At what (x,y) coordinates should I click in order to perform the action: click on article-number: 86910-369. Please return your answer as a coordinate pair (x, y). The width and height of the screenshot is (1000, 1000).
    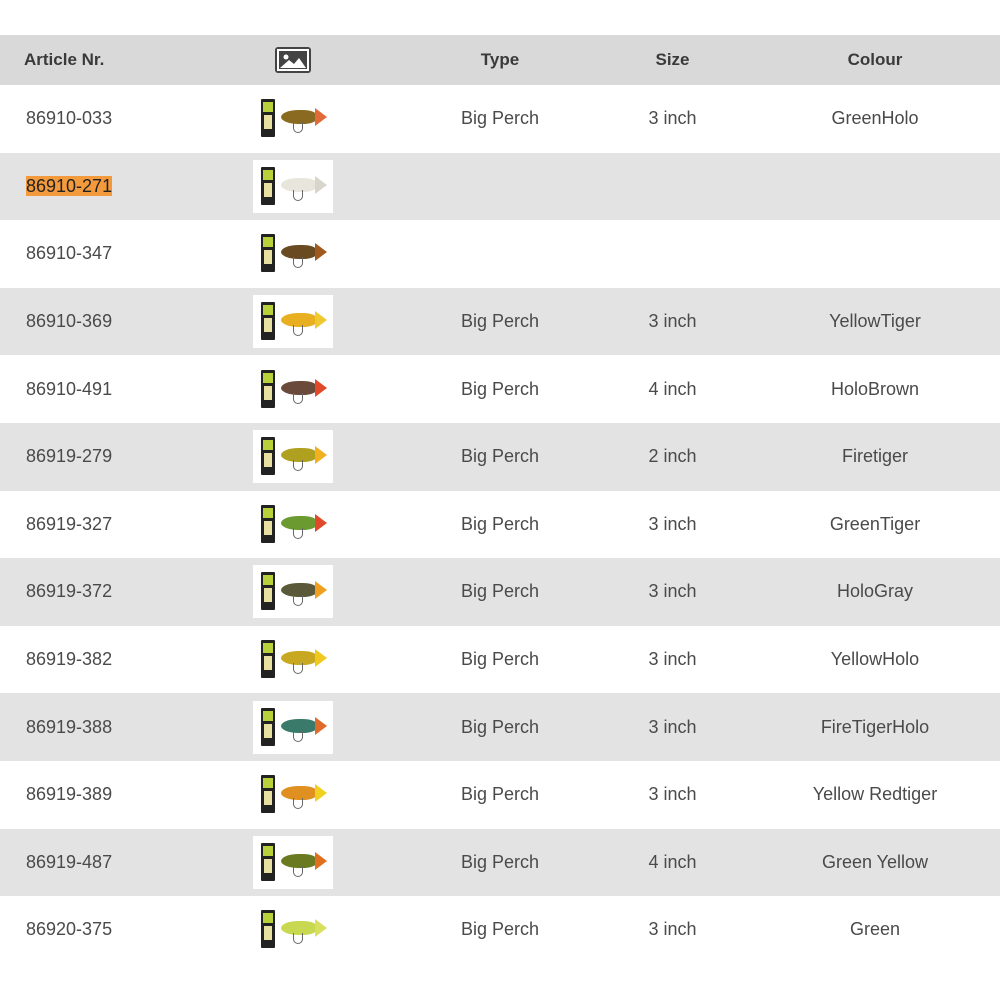
    Looking at the image, I should click on (69, 321).